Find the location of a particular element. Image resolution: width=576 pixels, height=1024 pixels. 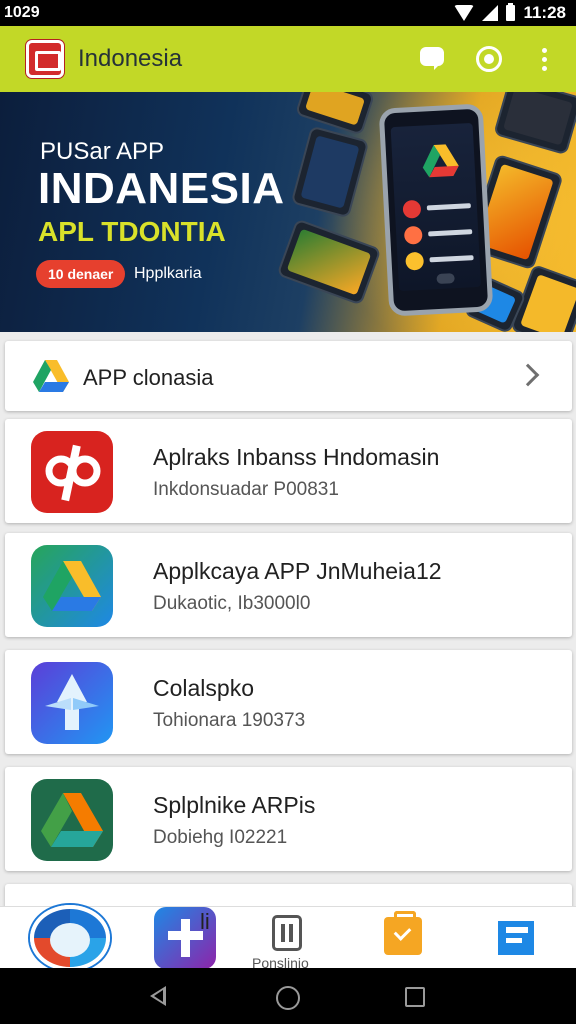

bottom-nav: li Ponslinio is located at coordinates (288, 938).